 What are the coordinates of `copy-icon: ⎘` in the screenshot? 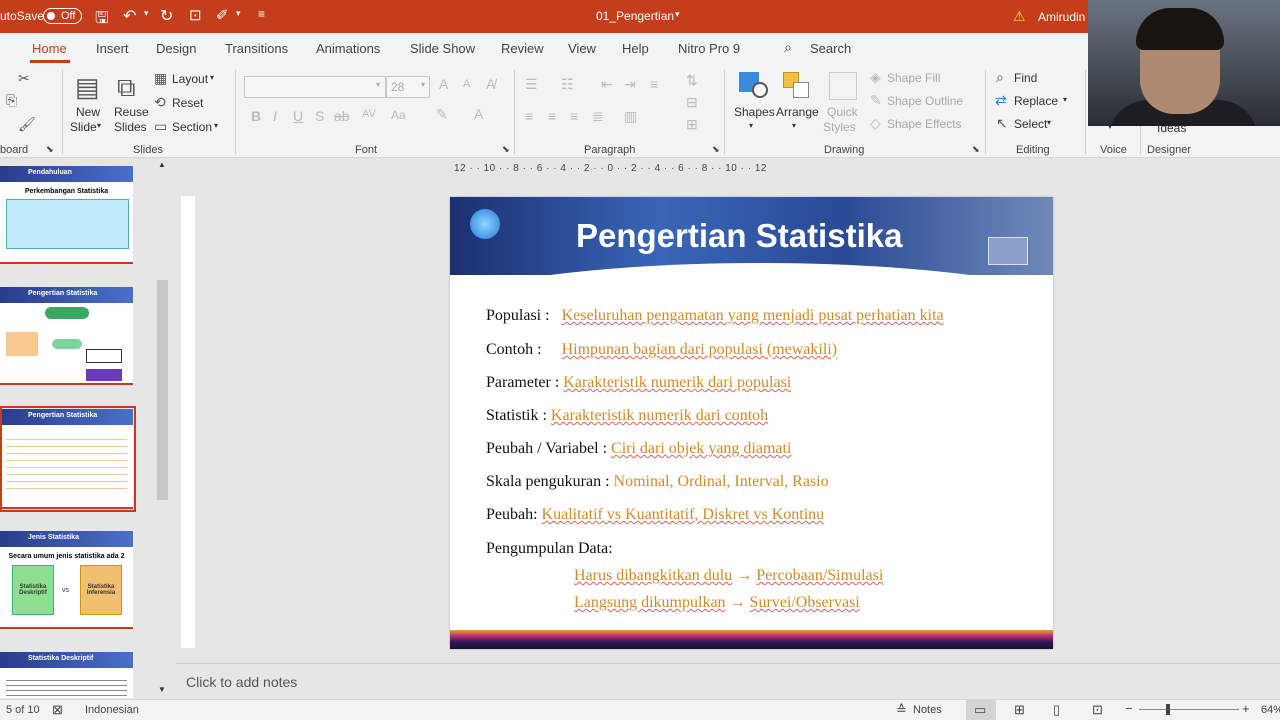 It's located at (11, 100).